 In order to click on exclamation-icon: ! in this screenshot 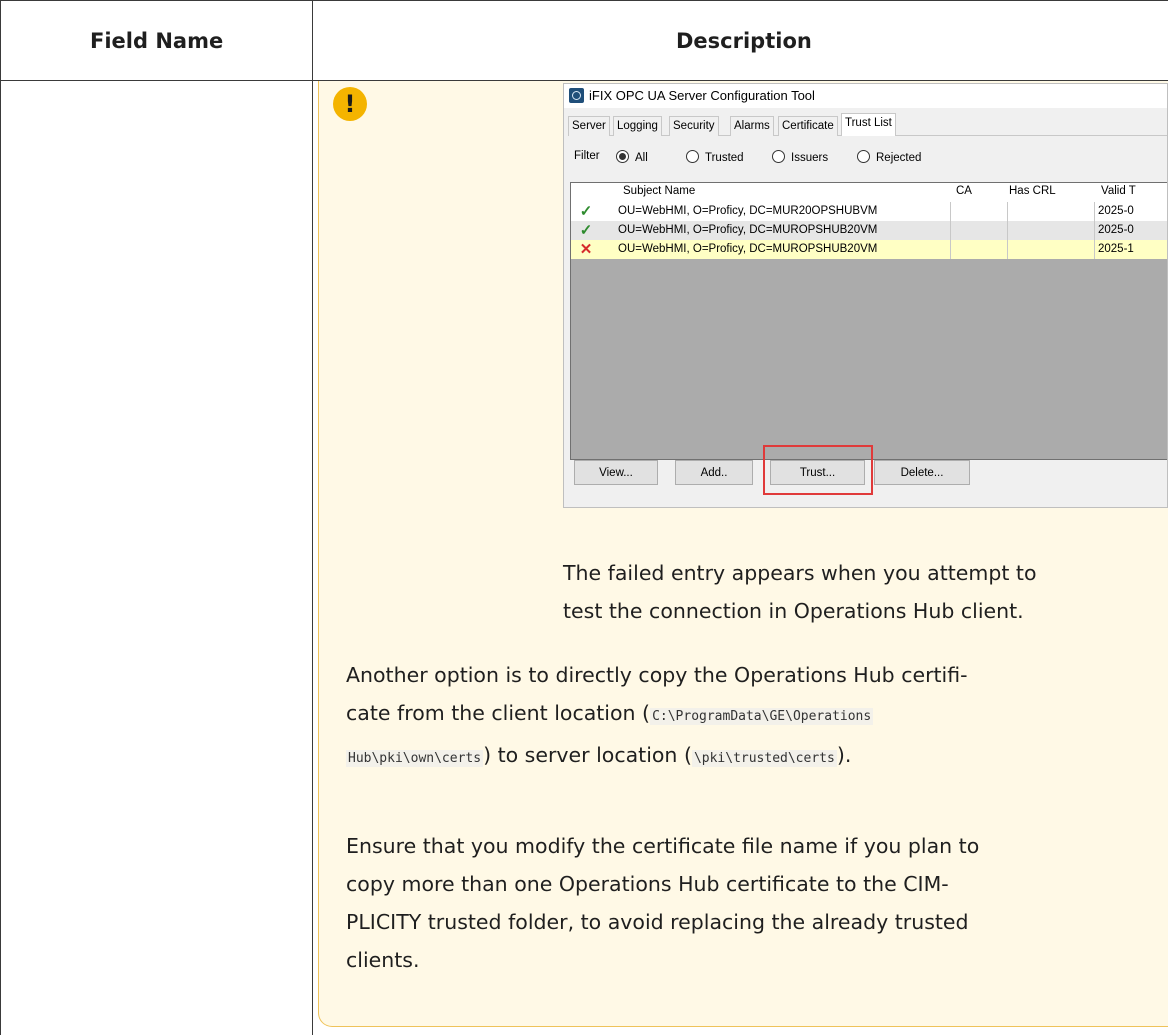, I will do `click(350, 104)`.